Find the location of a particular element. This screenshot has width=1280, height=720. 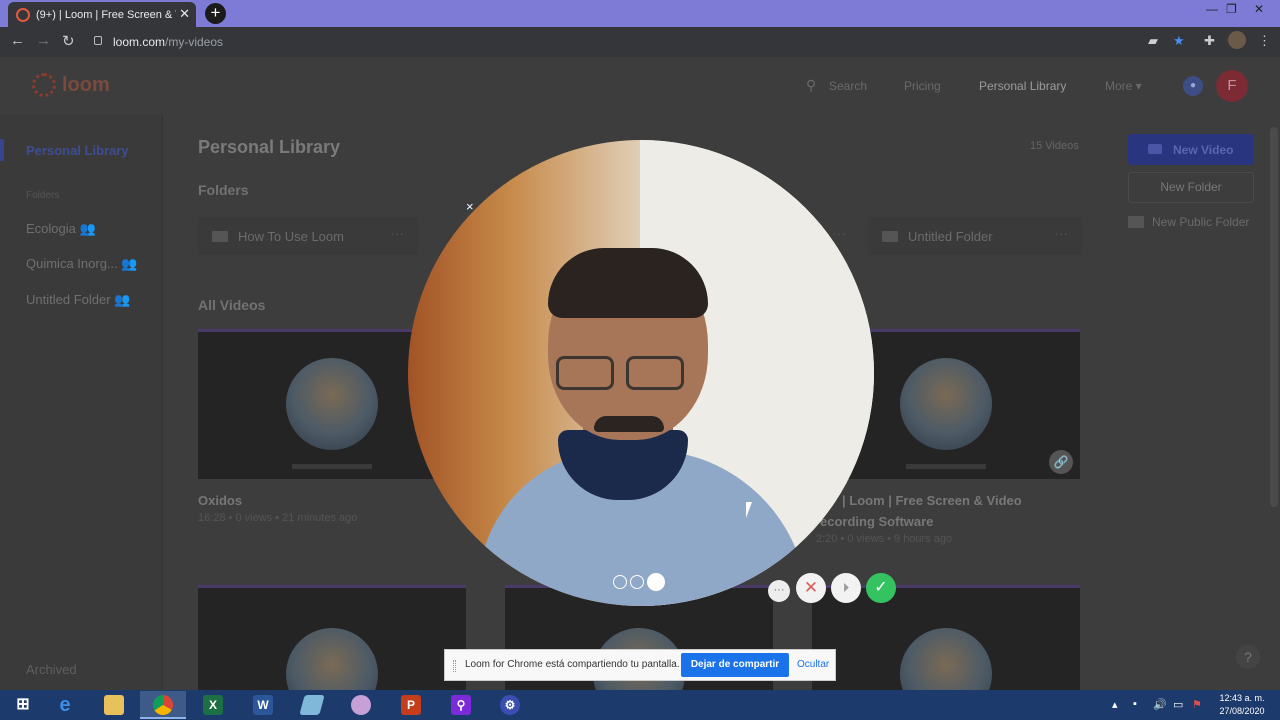

search-app-icon: ⚲ is located at coordinates (461, 705).